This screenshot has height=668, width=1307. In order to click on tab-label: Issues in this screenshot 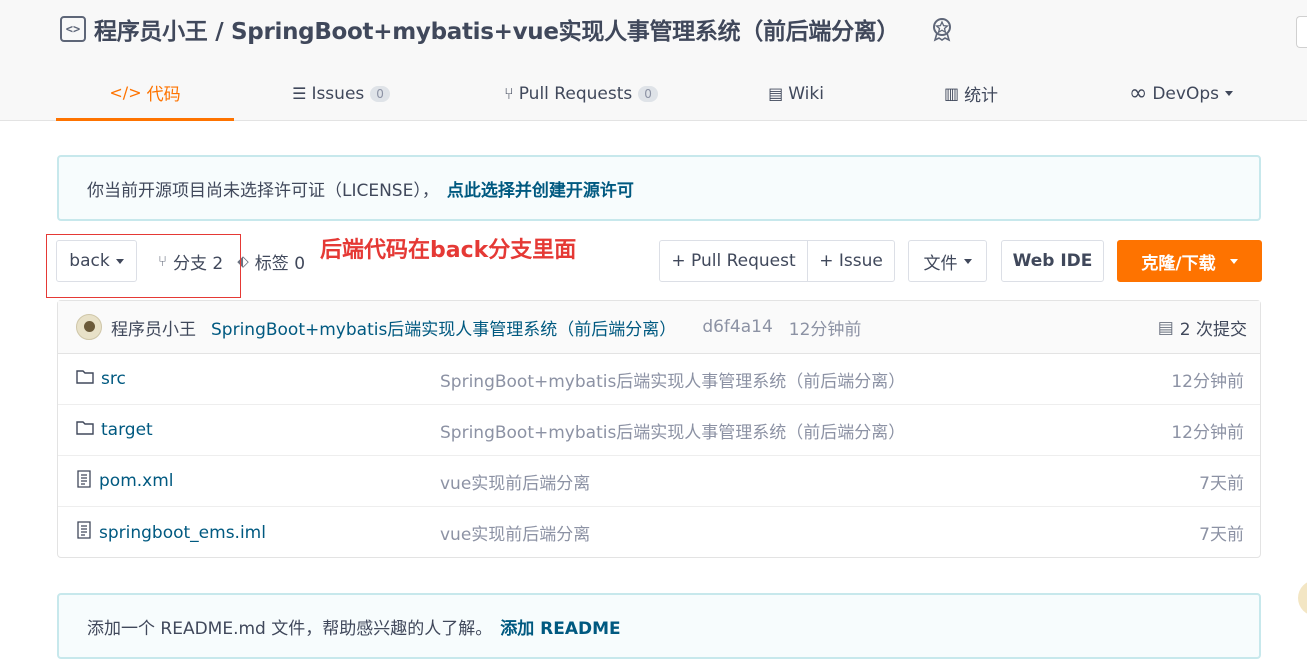, I will do `click(338, 93)`.